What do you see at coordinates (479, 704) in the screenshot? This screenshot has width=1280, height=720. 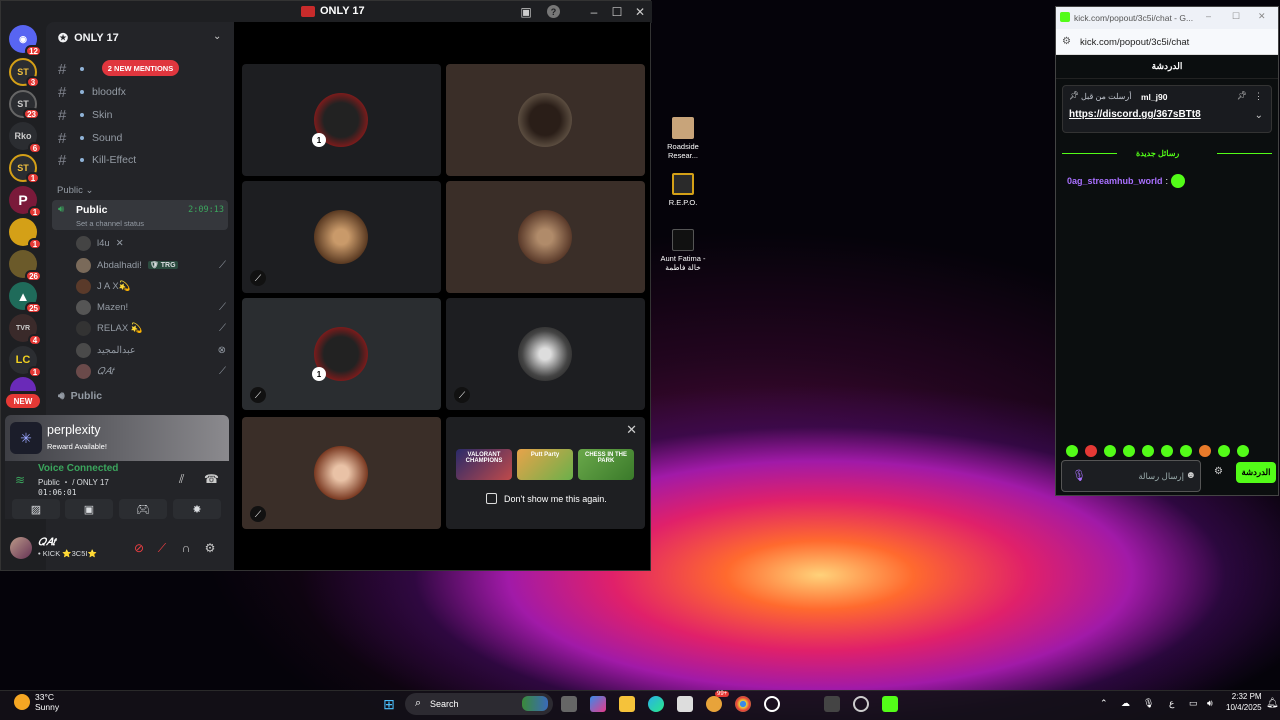 I see `search-box: ⌕ Search` at bounding box center [479, 704].